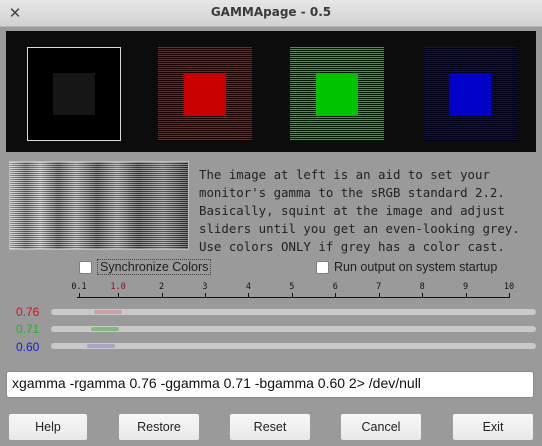  I want to click on red-gamma-value: 0.76, so click(28, 312).